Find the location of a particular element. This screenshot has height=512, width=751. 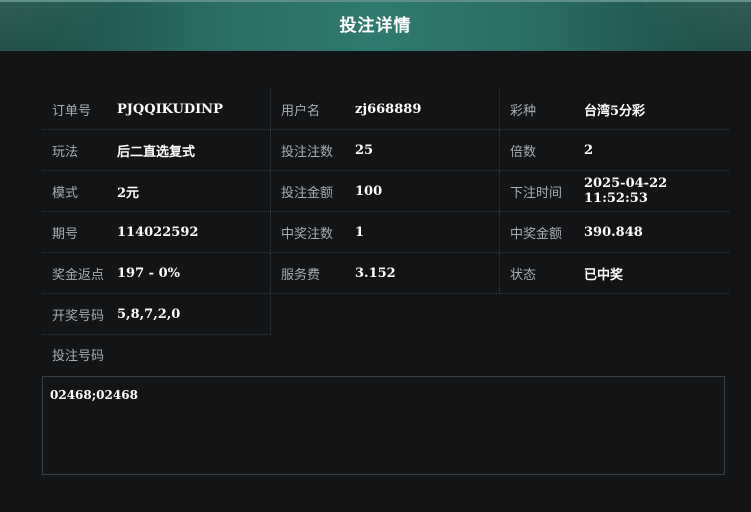

multiplier-label: 倍数 is located at coordinates (523, 152).